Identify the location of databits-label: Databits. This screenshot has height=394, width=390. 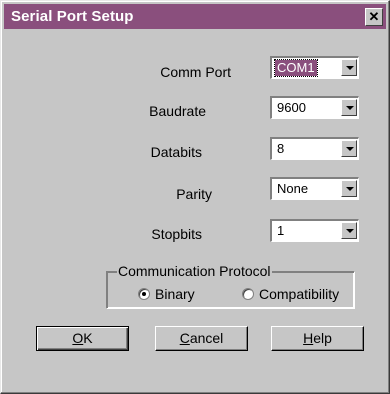
(176, 152).